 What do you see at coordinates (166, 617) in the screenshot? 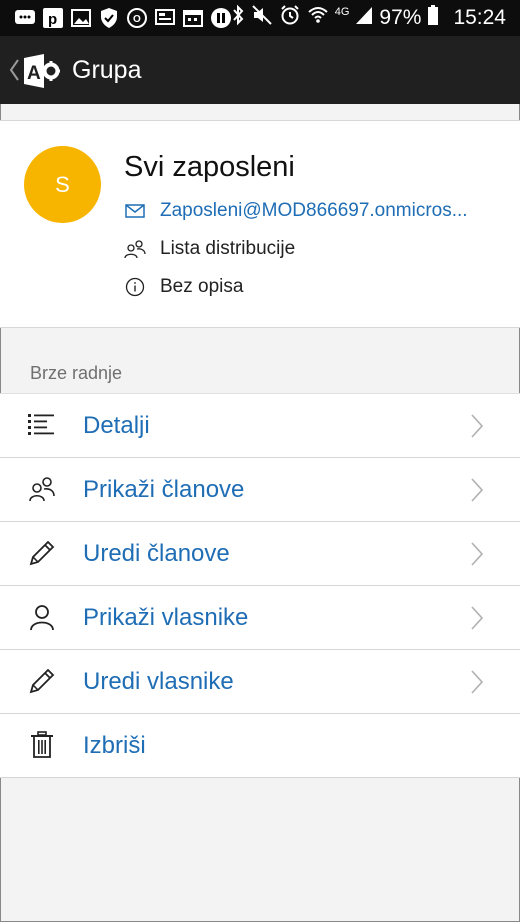
I see `action-label: Prikaži vlasnike` at bounding box center [166, 617].